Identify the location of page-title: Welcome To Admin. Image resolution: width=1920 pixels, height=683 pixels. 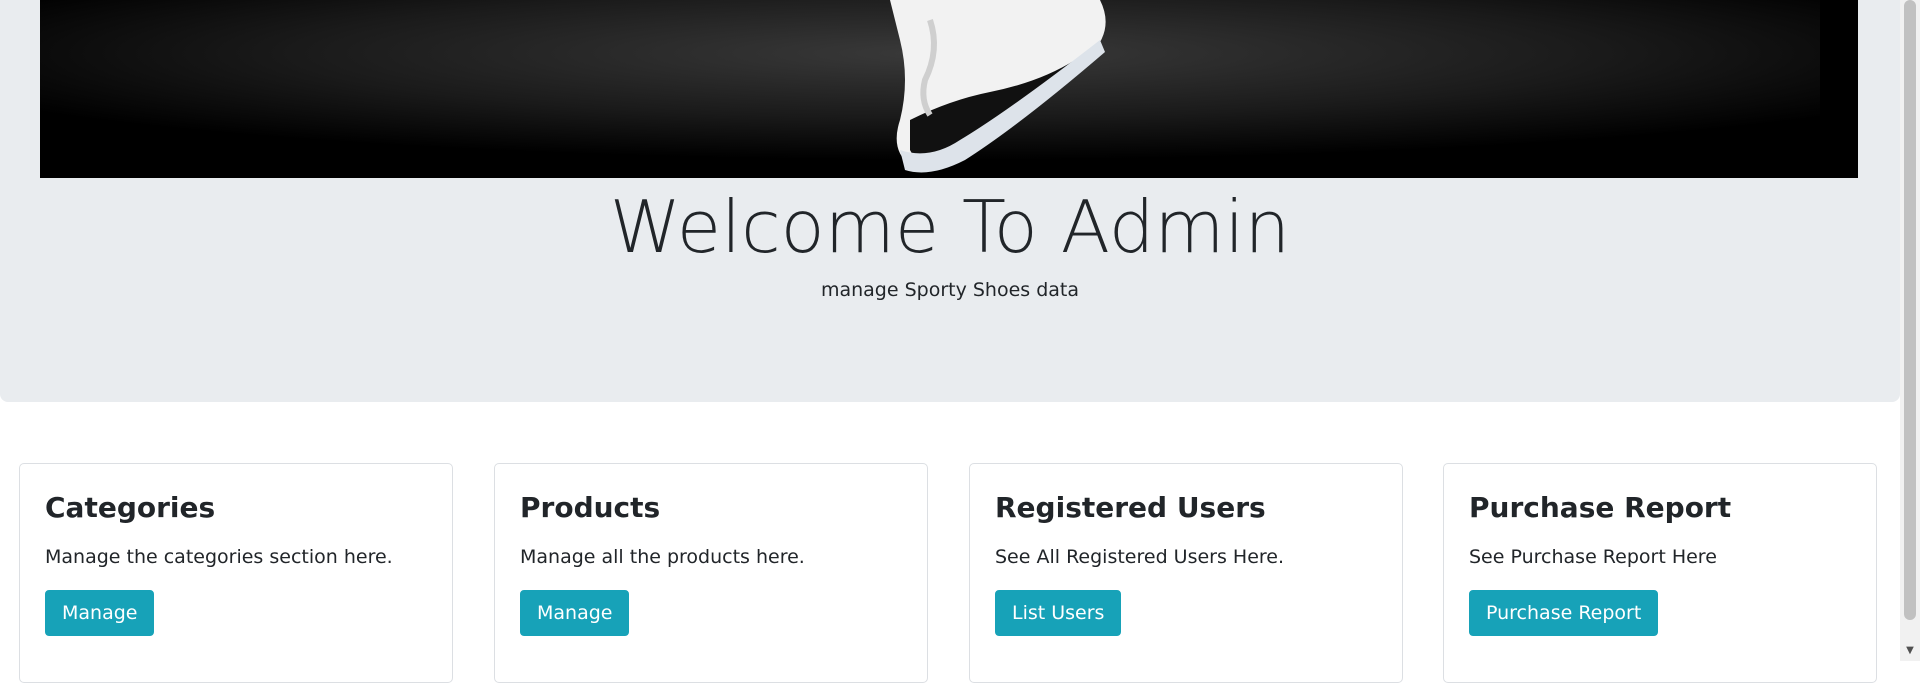
(950, 227).